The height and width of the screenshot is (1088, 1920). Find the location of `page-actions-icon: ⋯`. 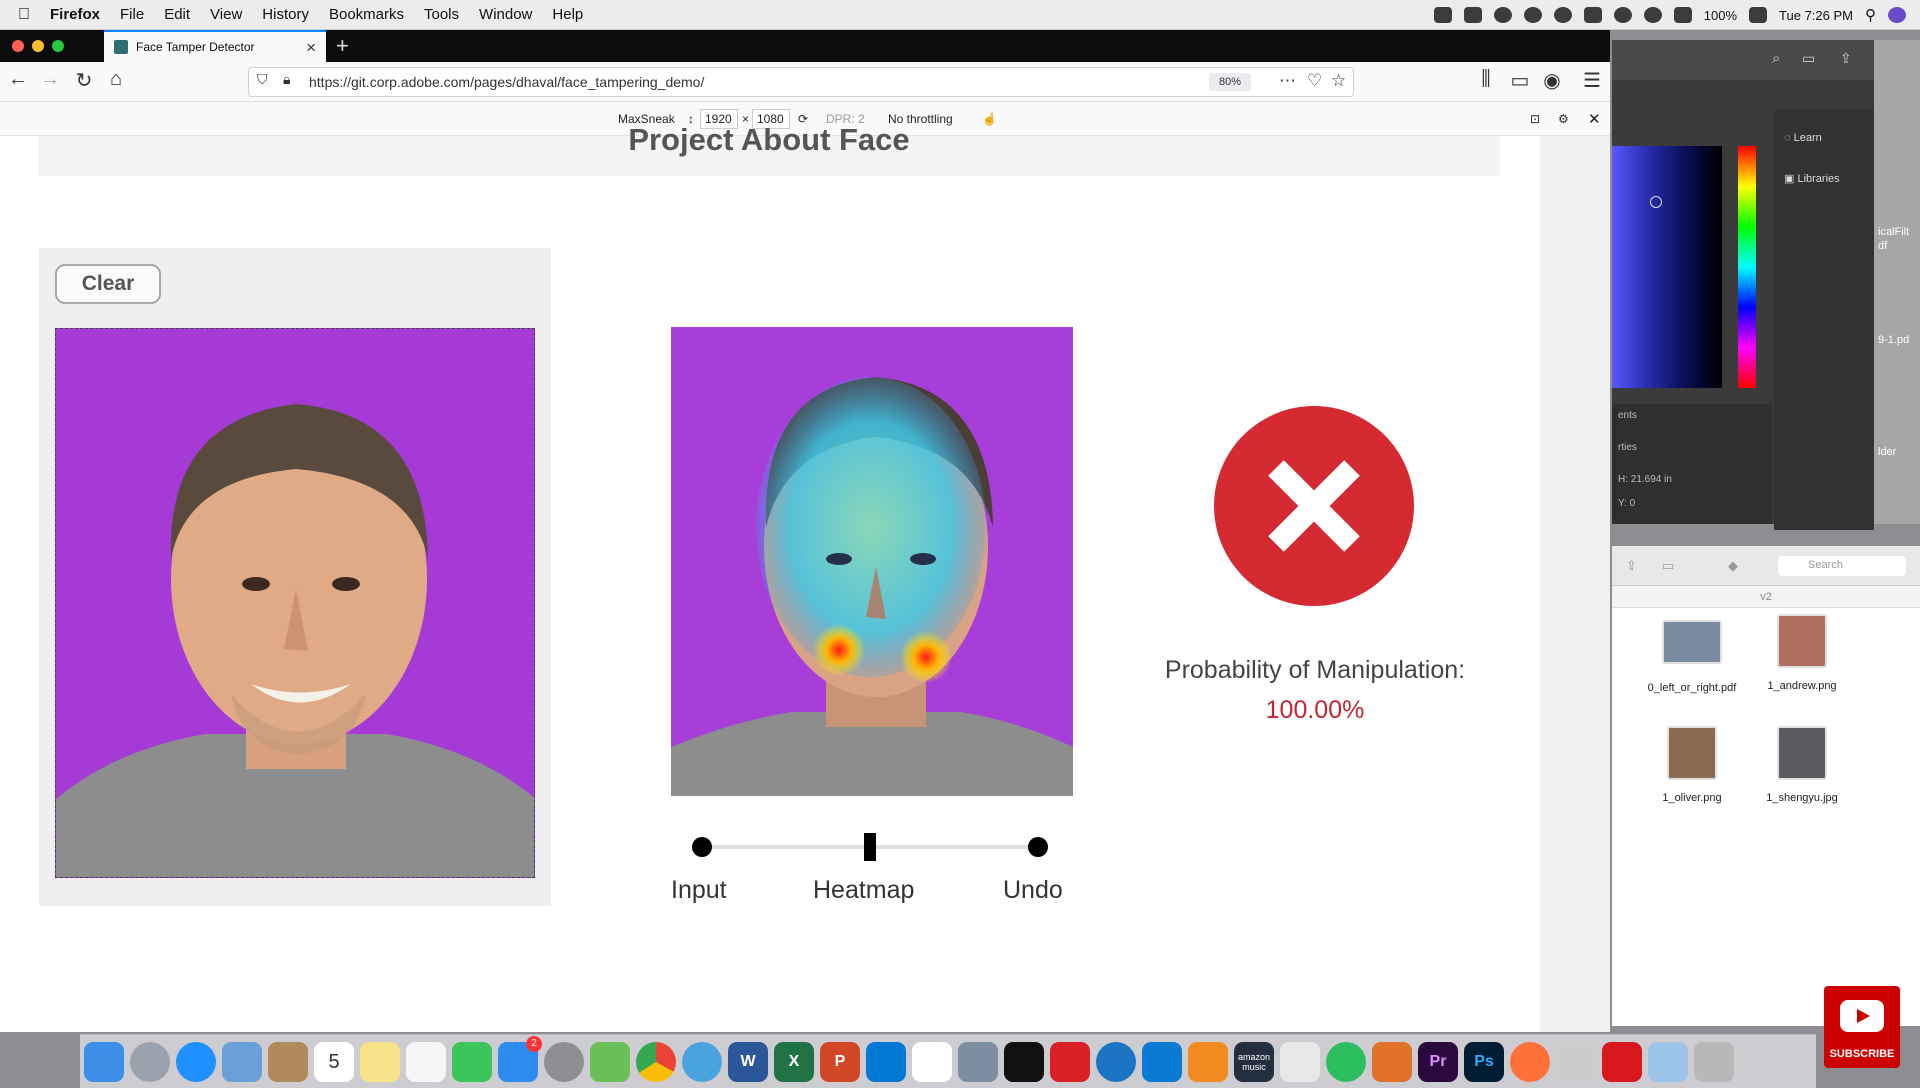

page-actions-icon: ⋯ is located at coordinates (1287, 81).